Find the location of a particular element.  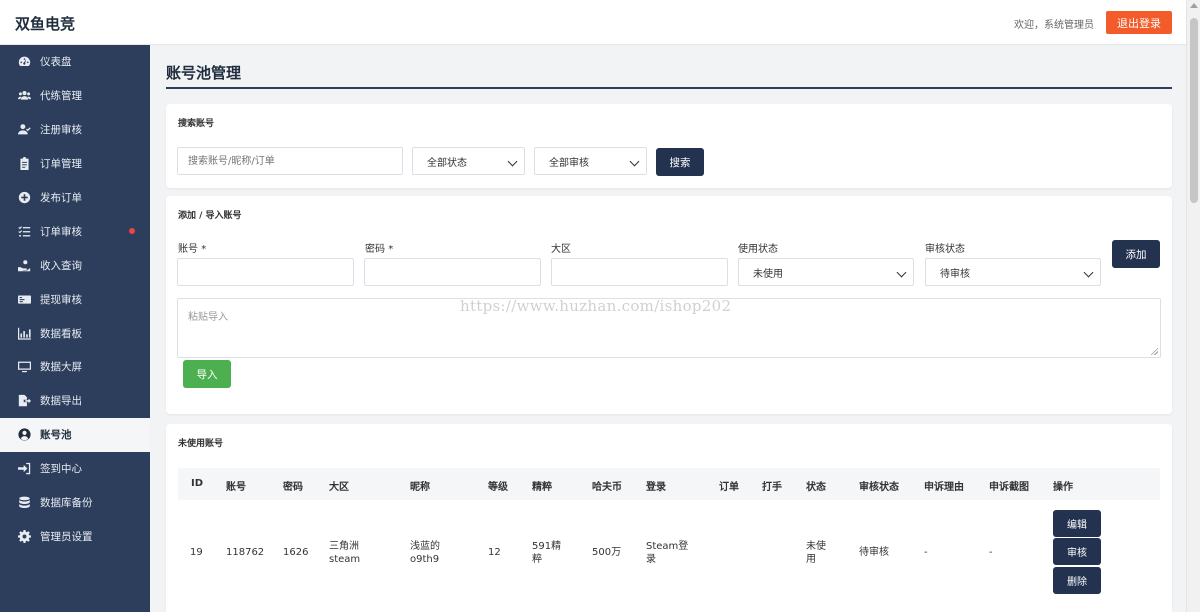

password-input is located at coordinates (452, 272).